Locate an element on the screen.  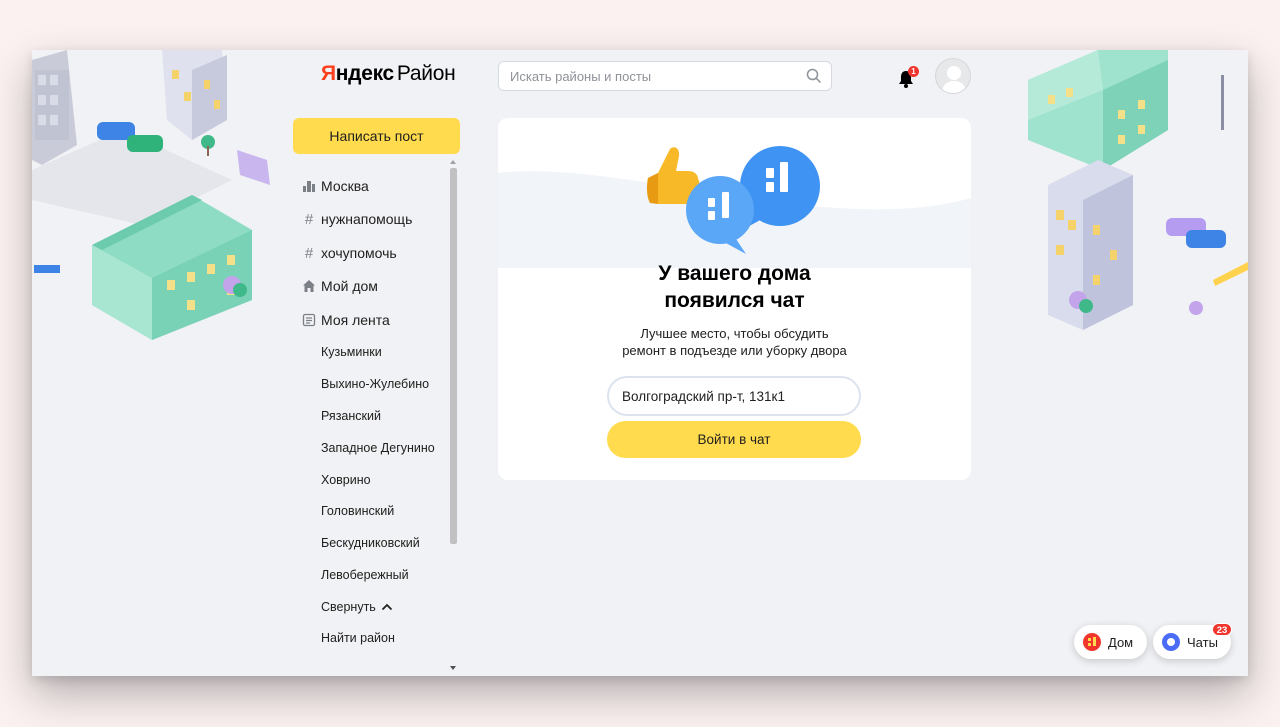
district-item: Рязанский is located at coordinates (351, 416).